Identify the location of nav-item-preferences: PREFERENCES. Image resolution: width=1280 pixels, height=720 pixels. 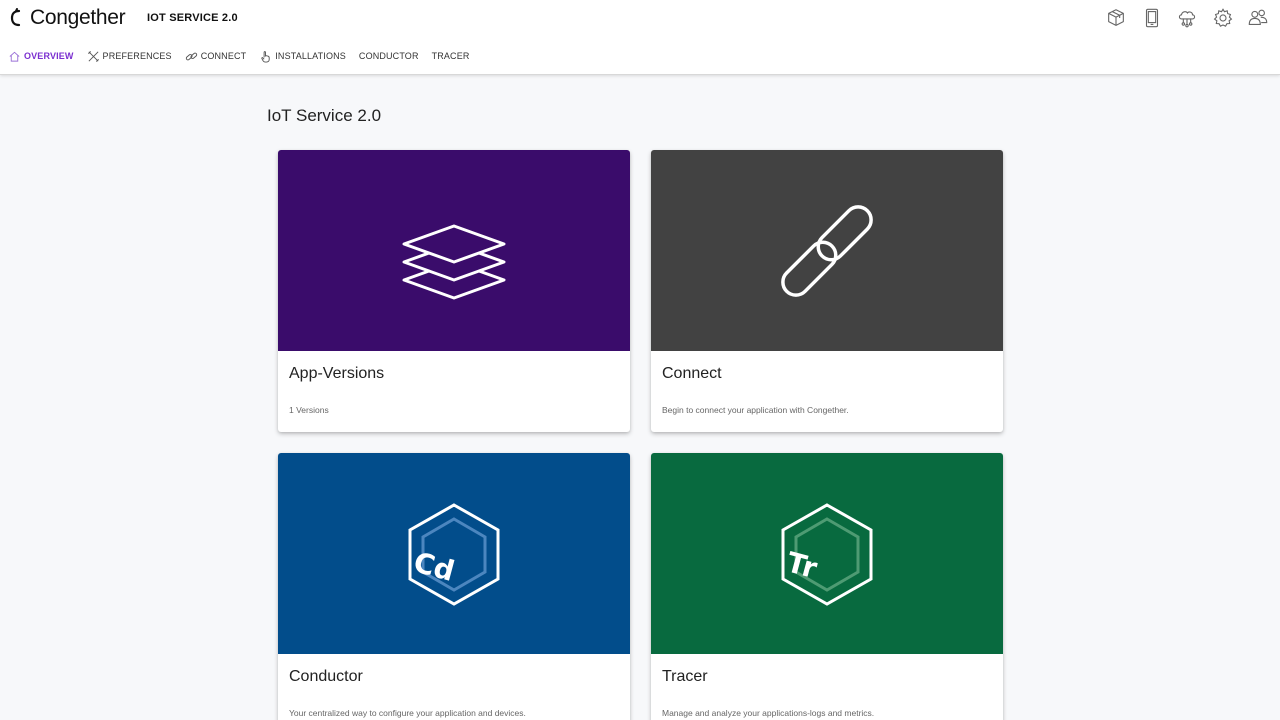
(129, 56).